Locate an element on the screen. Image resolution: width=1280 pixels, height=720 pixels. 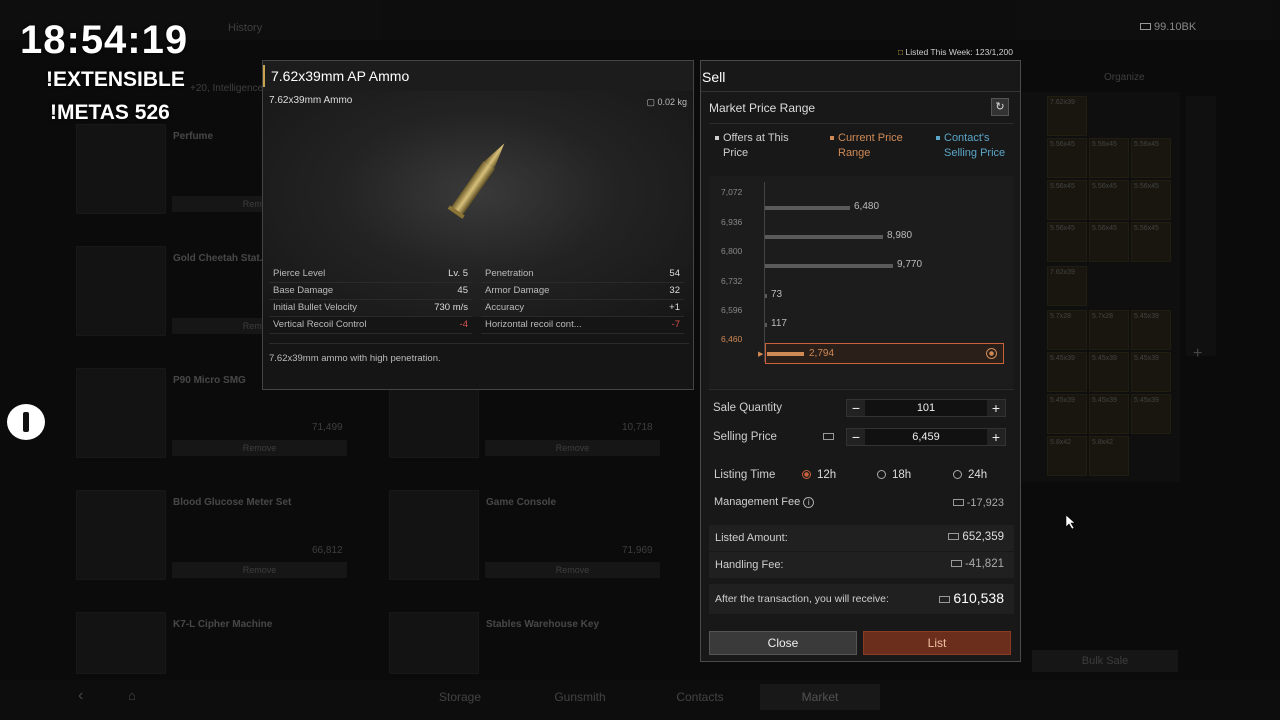
quantity-increment-button: + is located at coordinates (996, 408).